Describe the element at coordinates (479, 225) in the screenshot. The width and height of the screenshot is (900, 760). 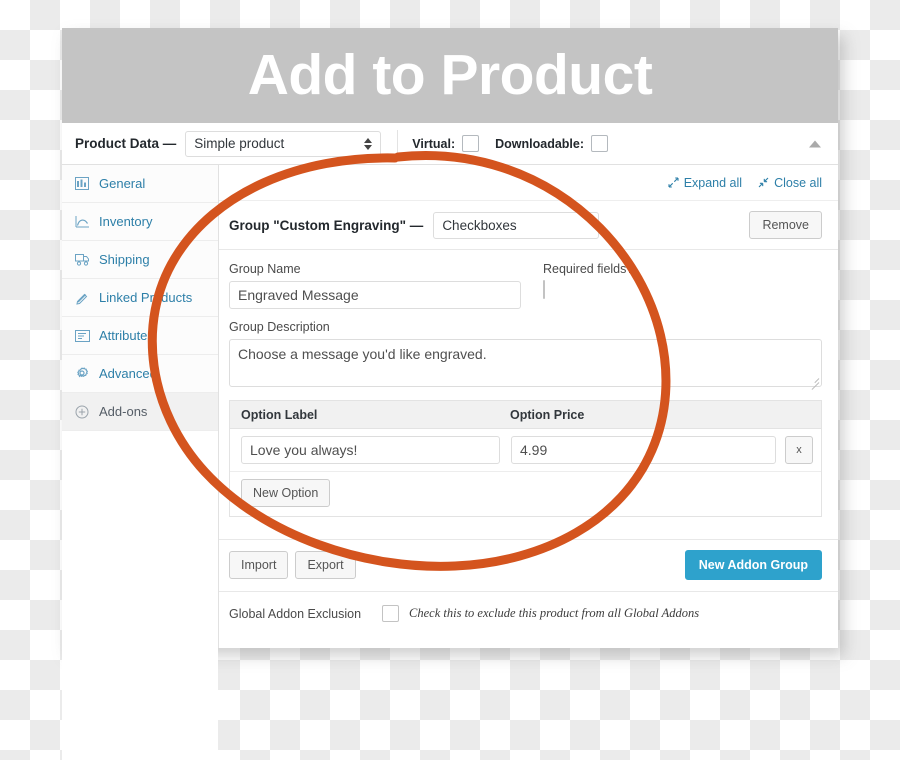
I see `field-type-value: Checkboxes` at that location.